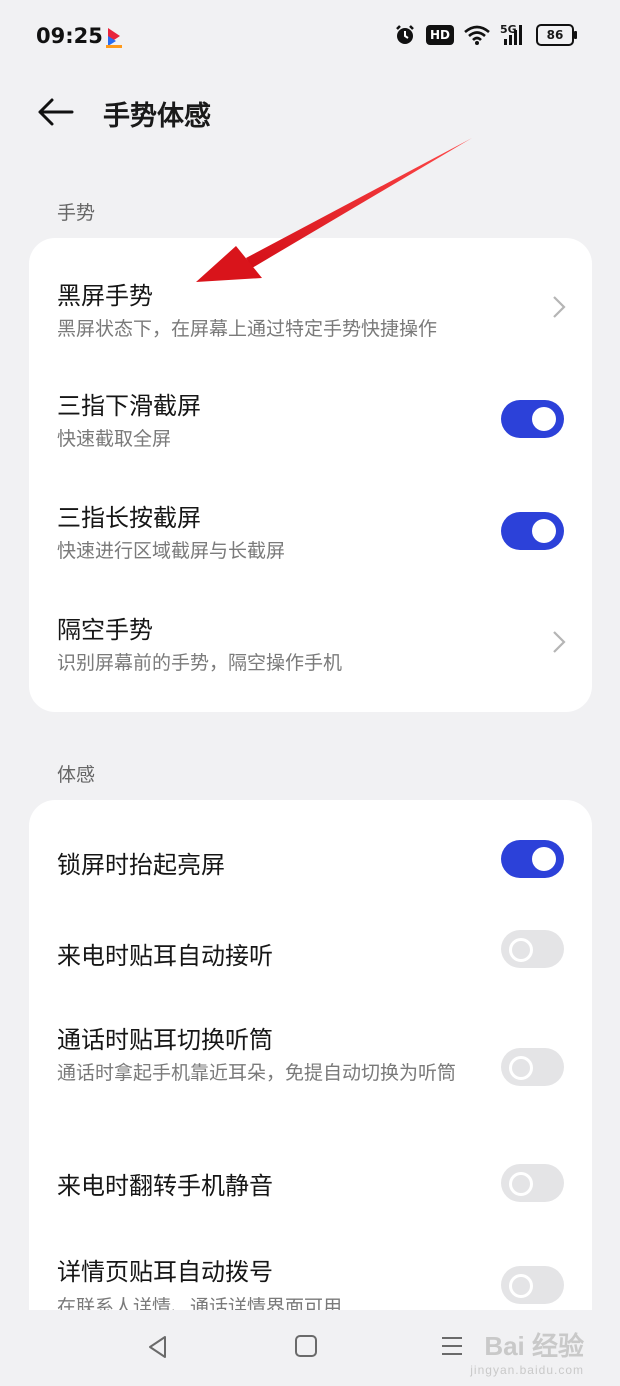 The width and height of the screenshot is (620, 1386). What do you see at coordinates (157, 116) in the screenshot?
I see `page-title: 手势体感` at bounding box center [157, 116].